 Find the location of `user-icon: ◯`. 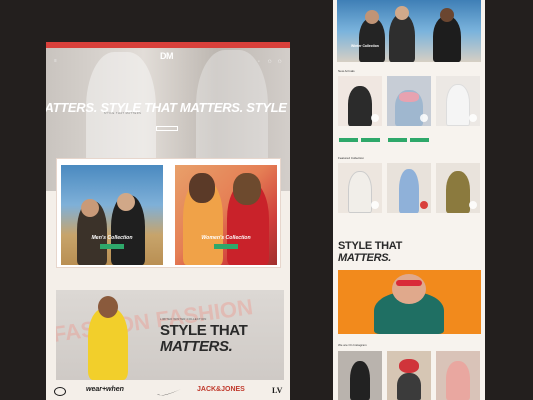

user-icon: ◯ is located at coordinates (269, 61).